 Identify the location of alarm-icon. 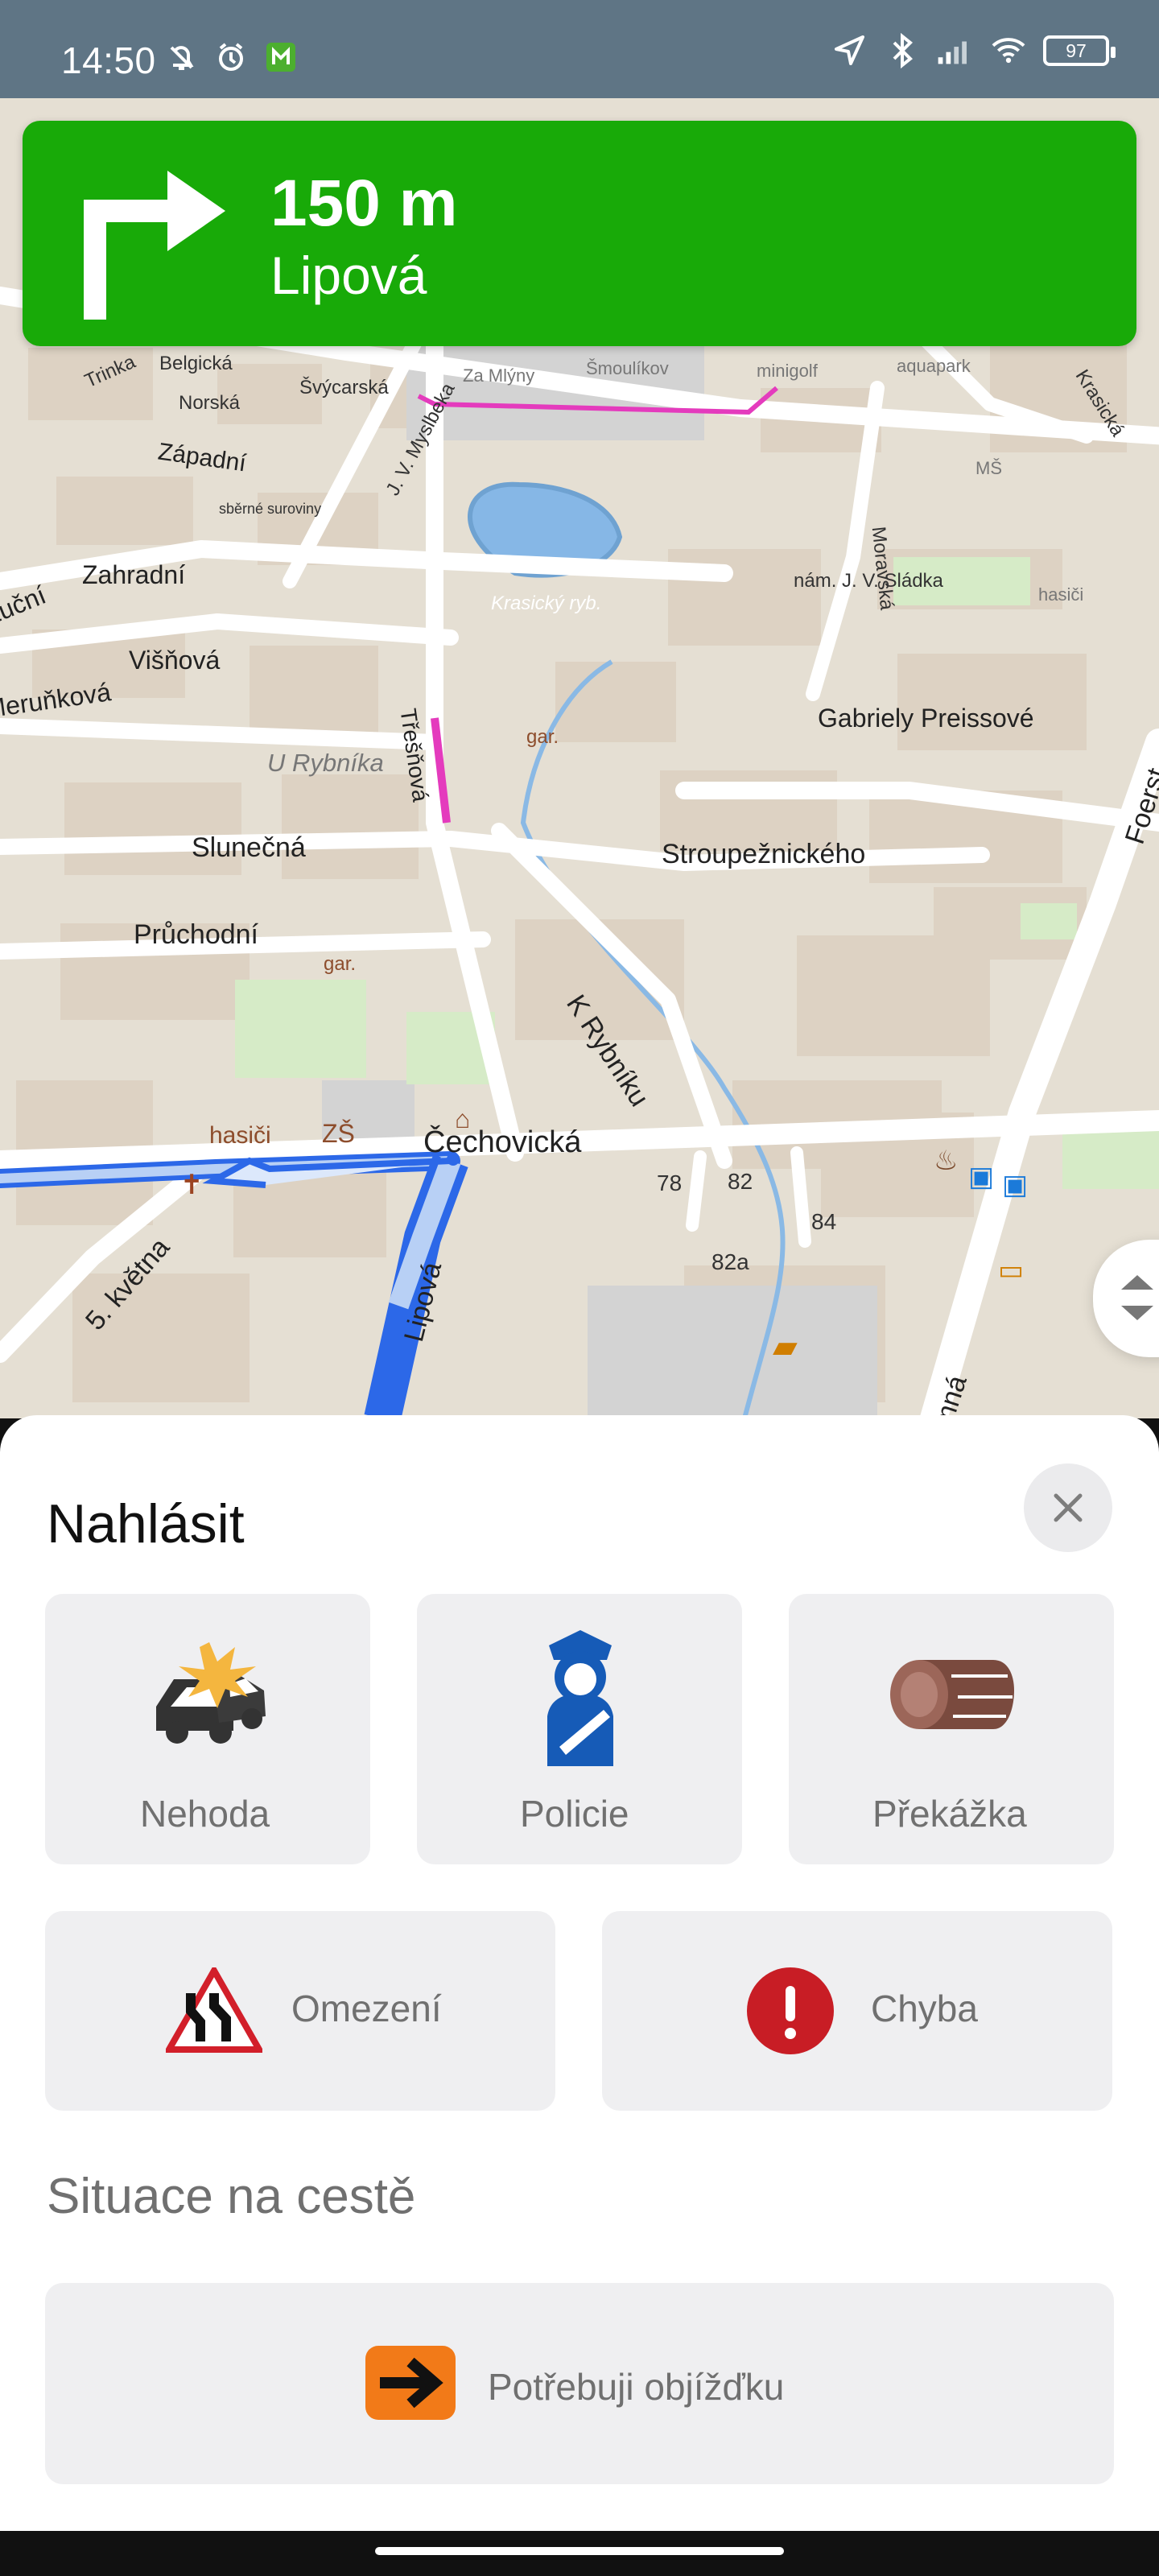
(231, 57).